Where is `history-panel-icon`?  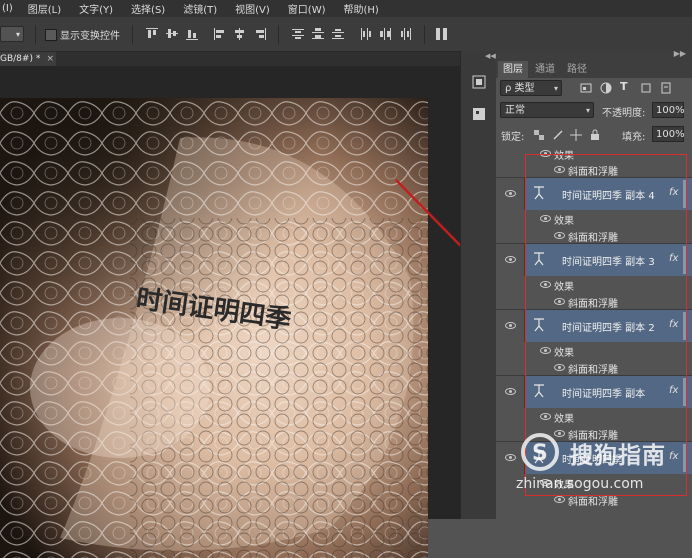 history-panel-icon is located at coordinates (479, 82).